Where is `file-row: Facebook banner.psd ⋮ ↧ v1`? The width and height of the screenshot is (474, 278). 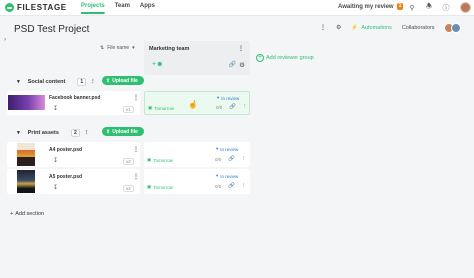 file-row: Facebook banner.psd ⋮ ↧ v1 is located at coordinates (73, 103).